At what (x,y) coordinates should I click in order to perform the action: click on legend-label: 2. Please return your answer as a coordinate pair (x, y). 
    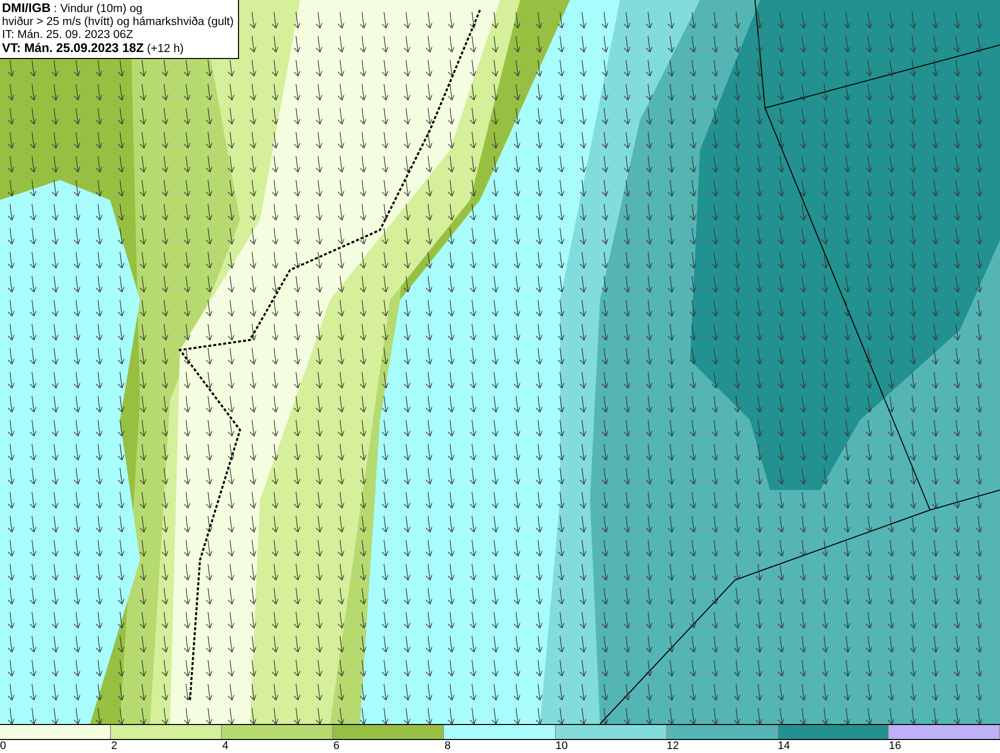
    Looking at the image, I should click on (114, 746).